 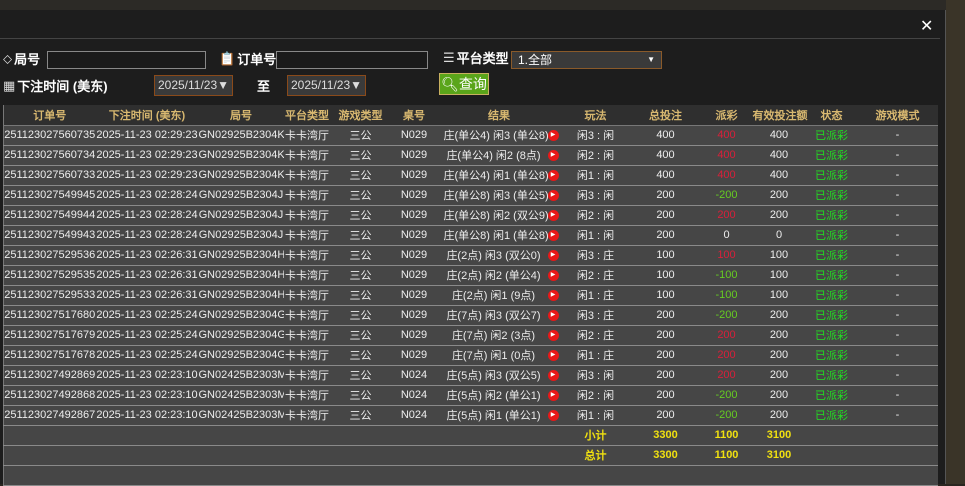 I want to click on background-game, so click(x=955, y=242).